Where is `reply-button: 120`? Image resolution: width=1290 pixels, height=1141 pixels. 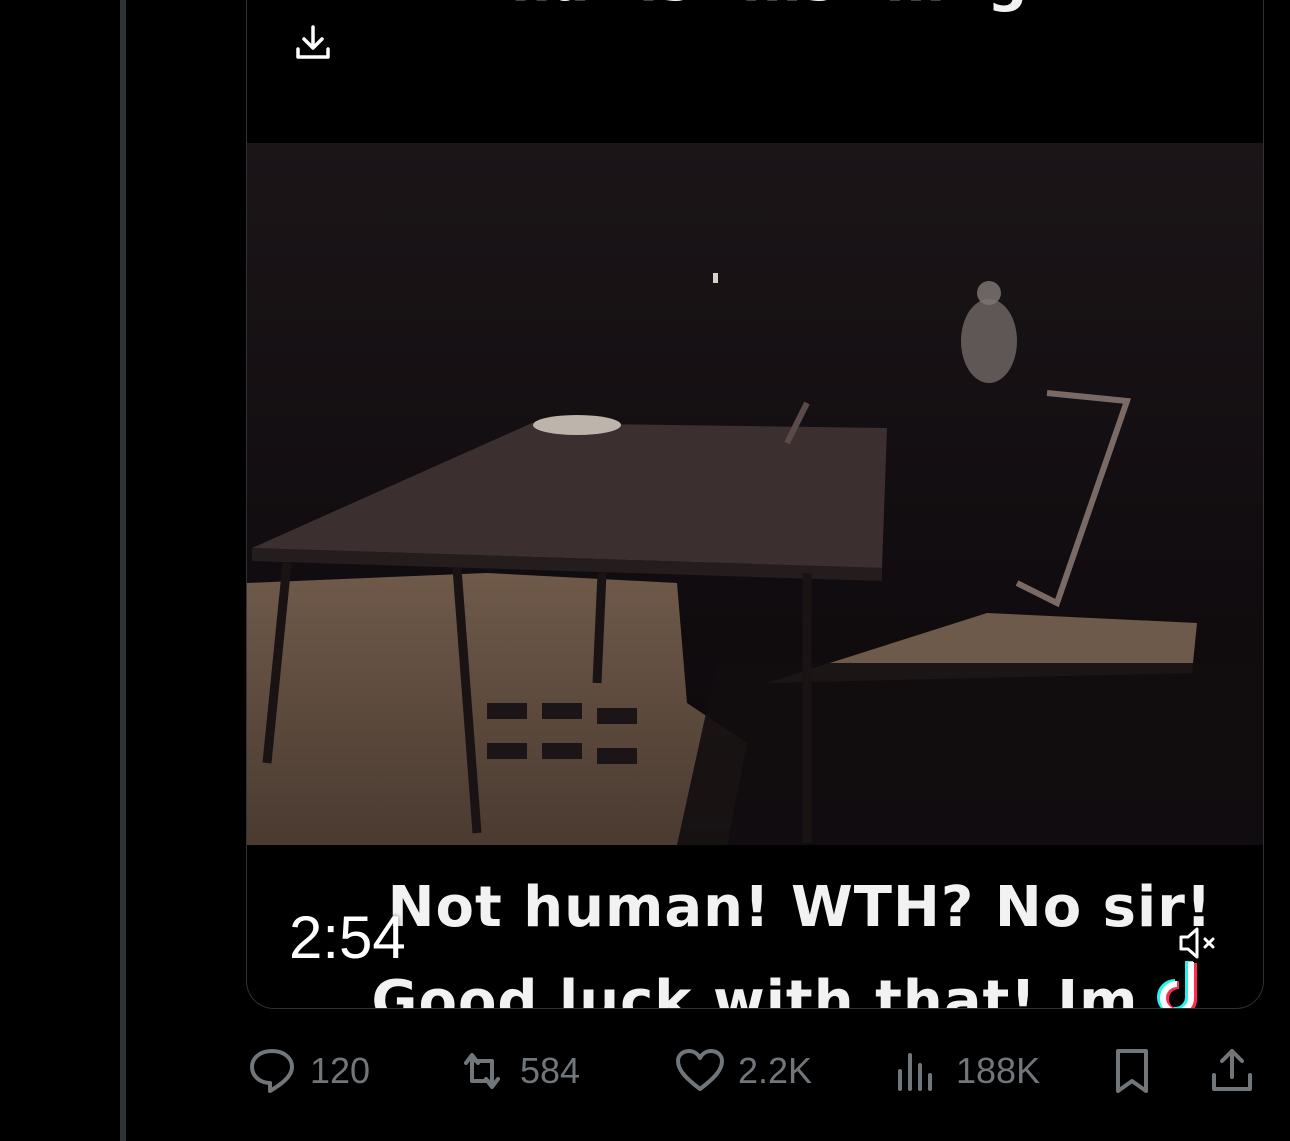 reply-button: 120 is located at coordinates (308, 1071).